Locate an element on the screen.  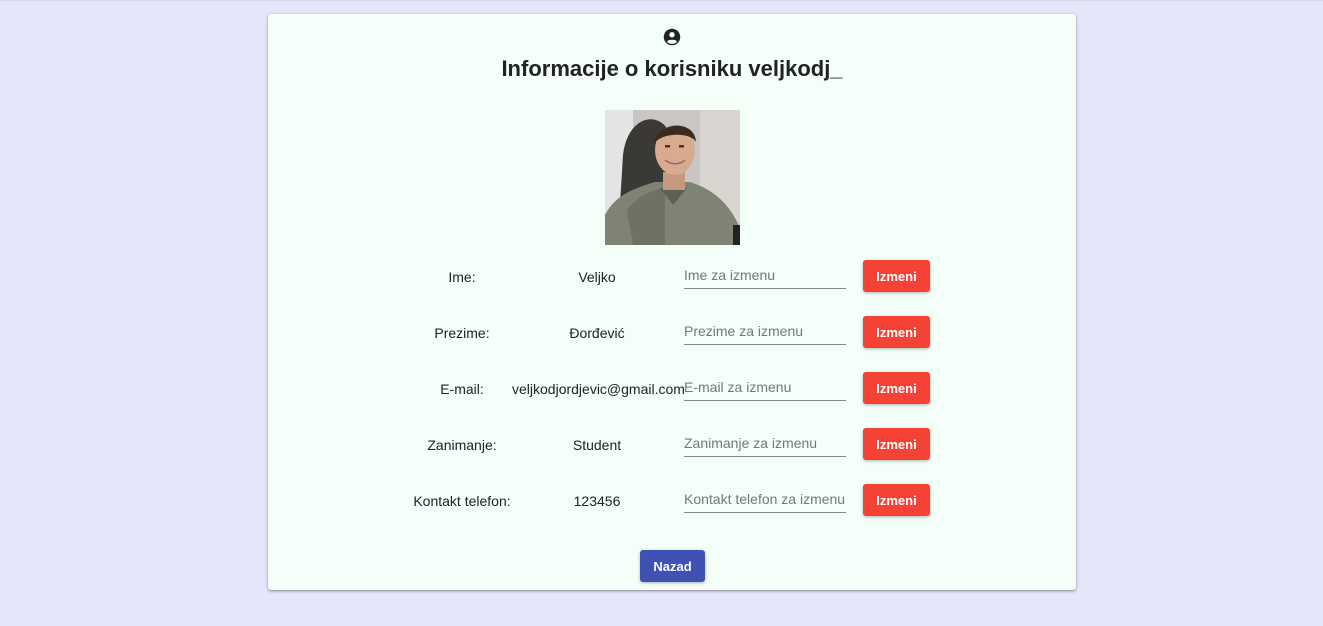
prezime-input is located at coordinates (765, 331).